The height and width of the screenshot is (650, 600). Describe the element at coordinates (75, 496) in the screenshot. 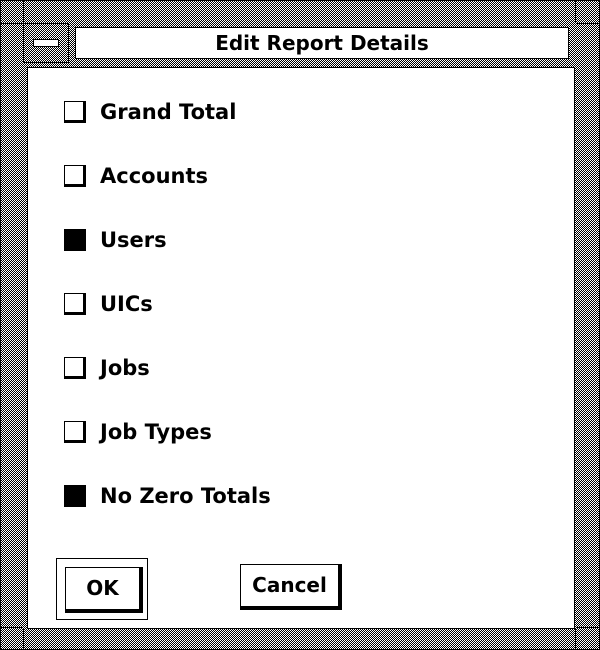

I see `no-zero-totals-checkbox` at that location.